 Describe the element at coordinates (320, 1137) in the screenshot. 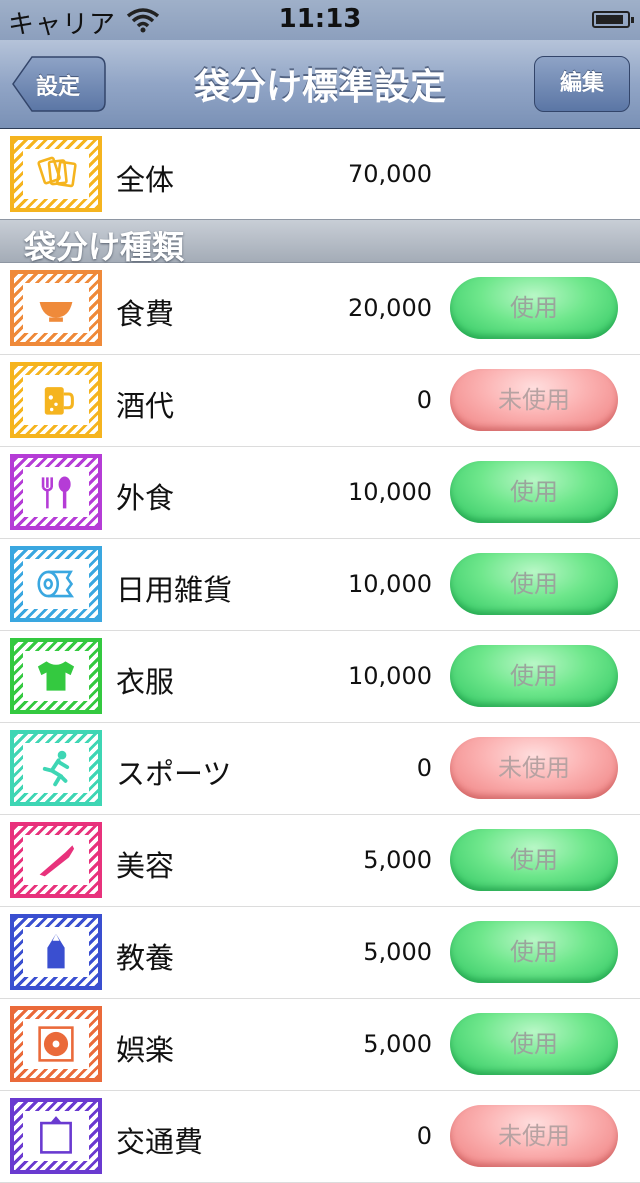

I see `category-row: 交通費 0 未使用` at that location.